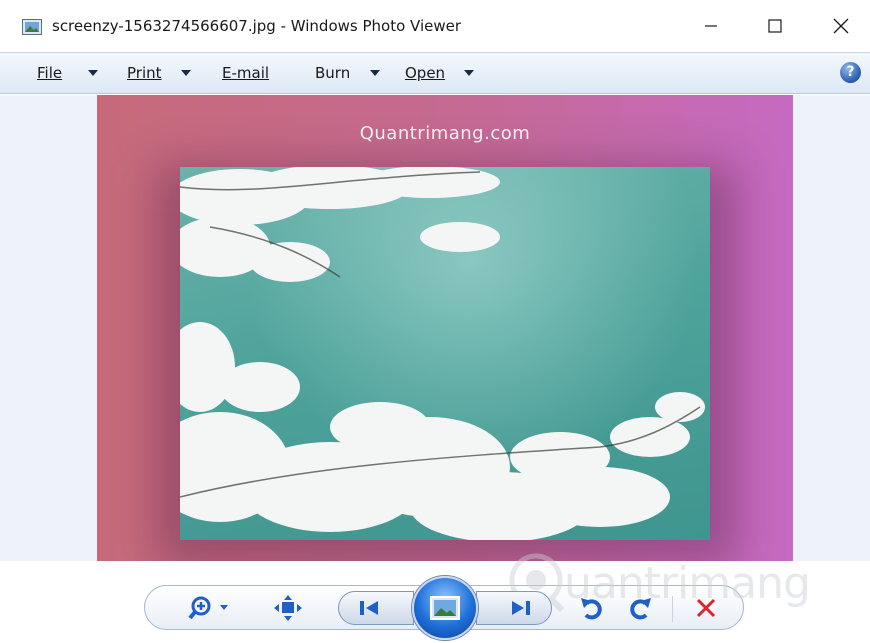  What do you see at coordinates (521, 608) in the screenshot?
I see `next-icon` at bounding box center [521, 608].